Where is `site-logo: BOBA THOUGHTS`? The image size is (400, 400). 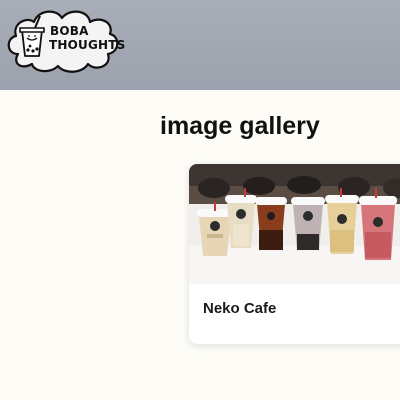 site-logo: BOBA THOUGHTS is located at coordinates (64, 40).